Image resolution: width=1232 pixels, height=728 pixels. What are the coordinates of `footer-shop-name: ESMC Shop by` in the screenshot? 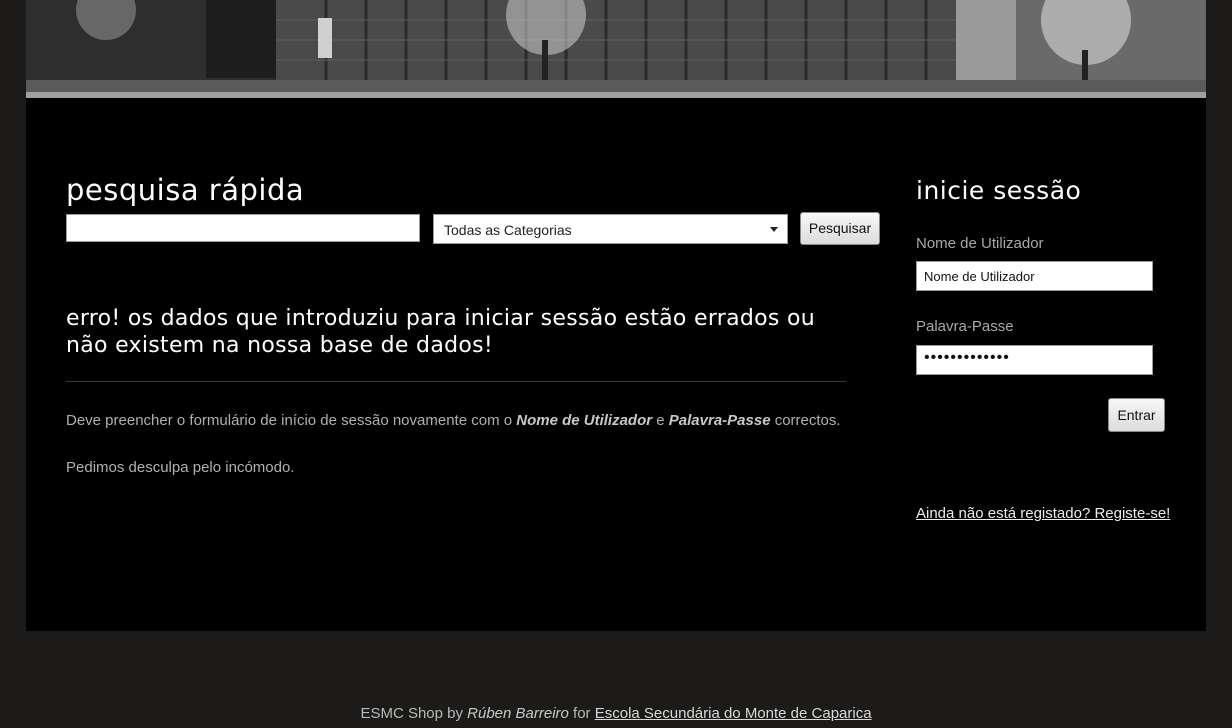 It's located at (414, 713).